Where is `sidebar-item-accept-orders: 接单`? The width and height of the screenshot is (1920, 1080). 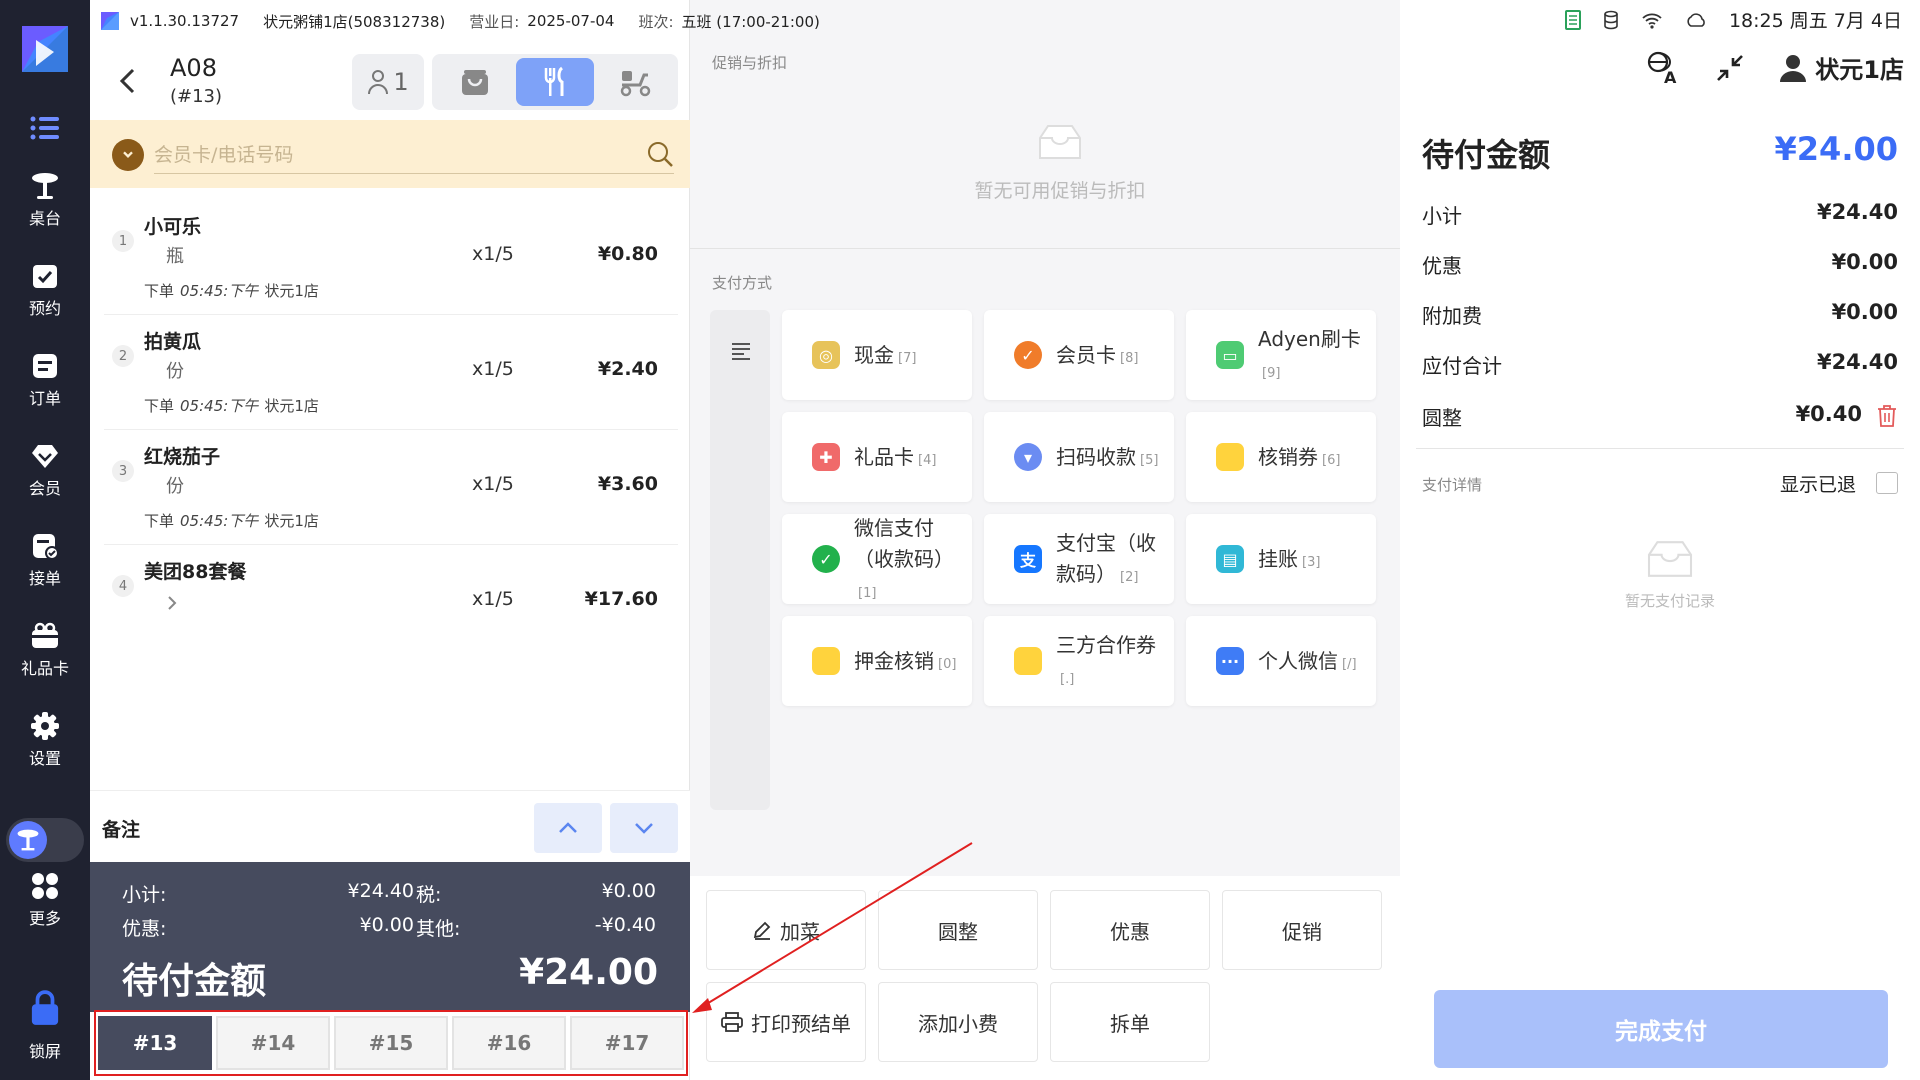 sidebar-item-accept-orders: 接单 is located at coordinates (45, 560).